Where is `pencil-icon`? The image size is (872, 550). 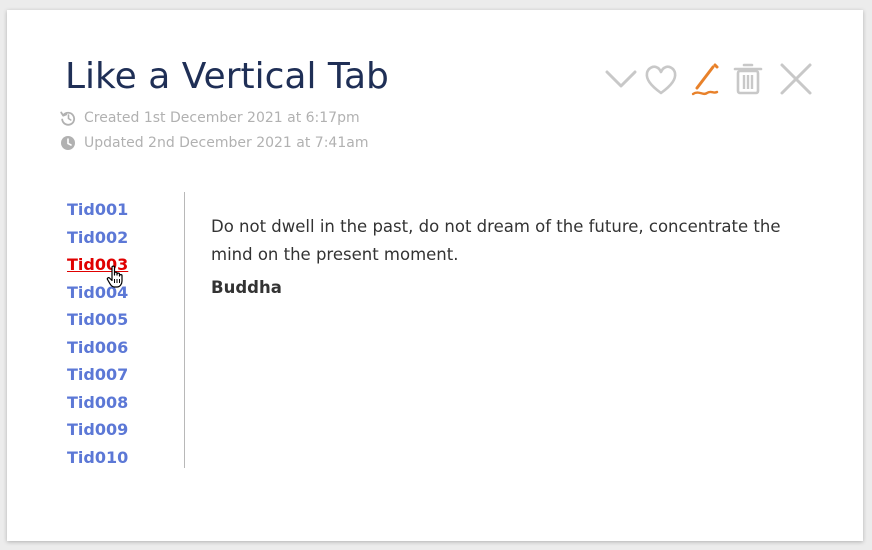 pencil-icon is located at coordinates (705, 80).